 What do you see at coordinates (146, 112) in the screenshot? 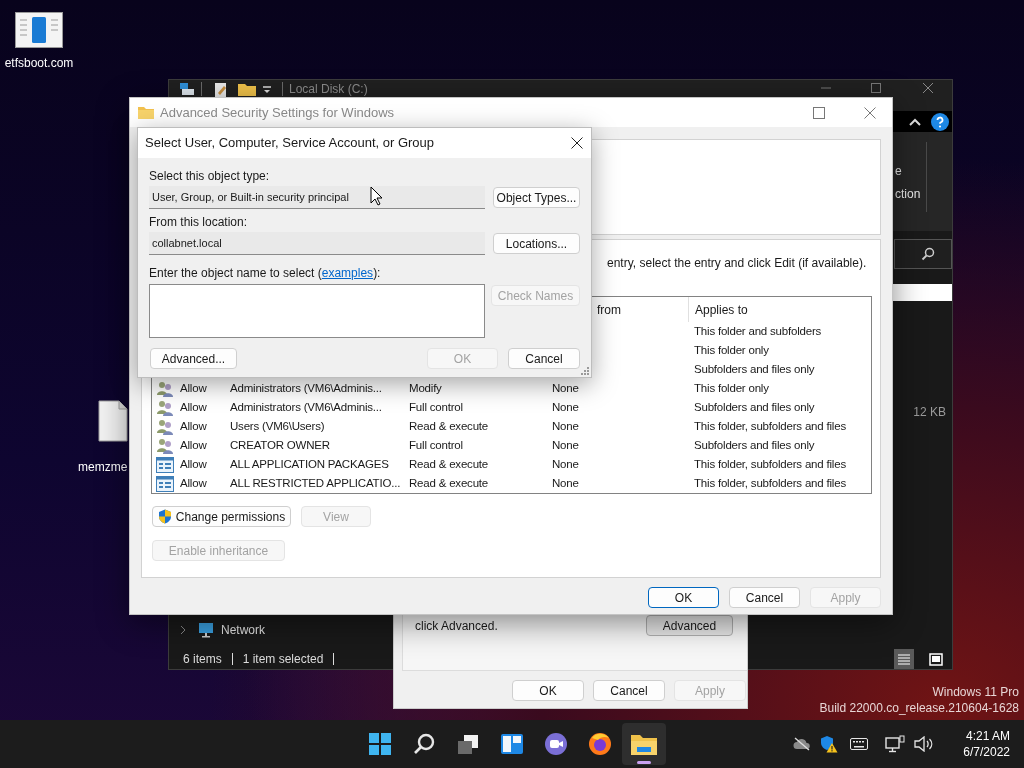
I see `folder-icon` at bounding box center [146, 112].